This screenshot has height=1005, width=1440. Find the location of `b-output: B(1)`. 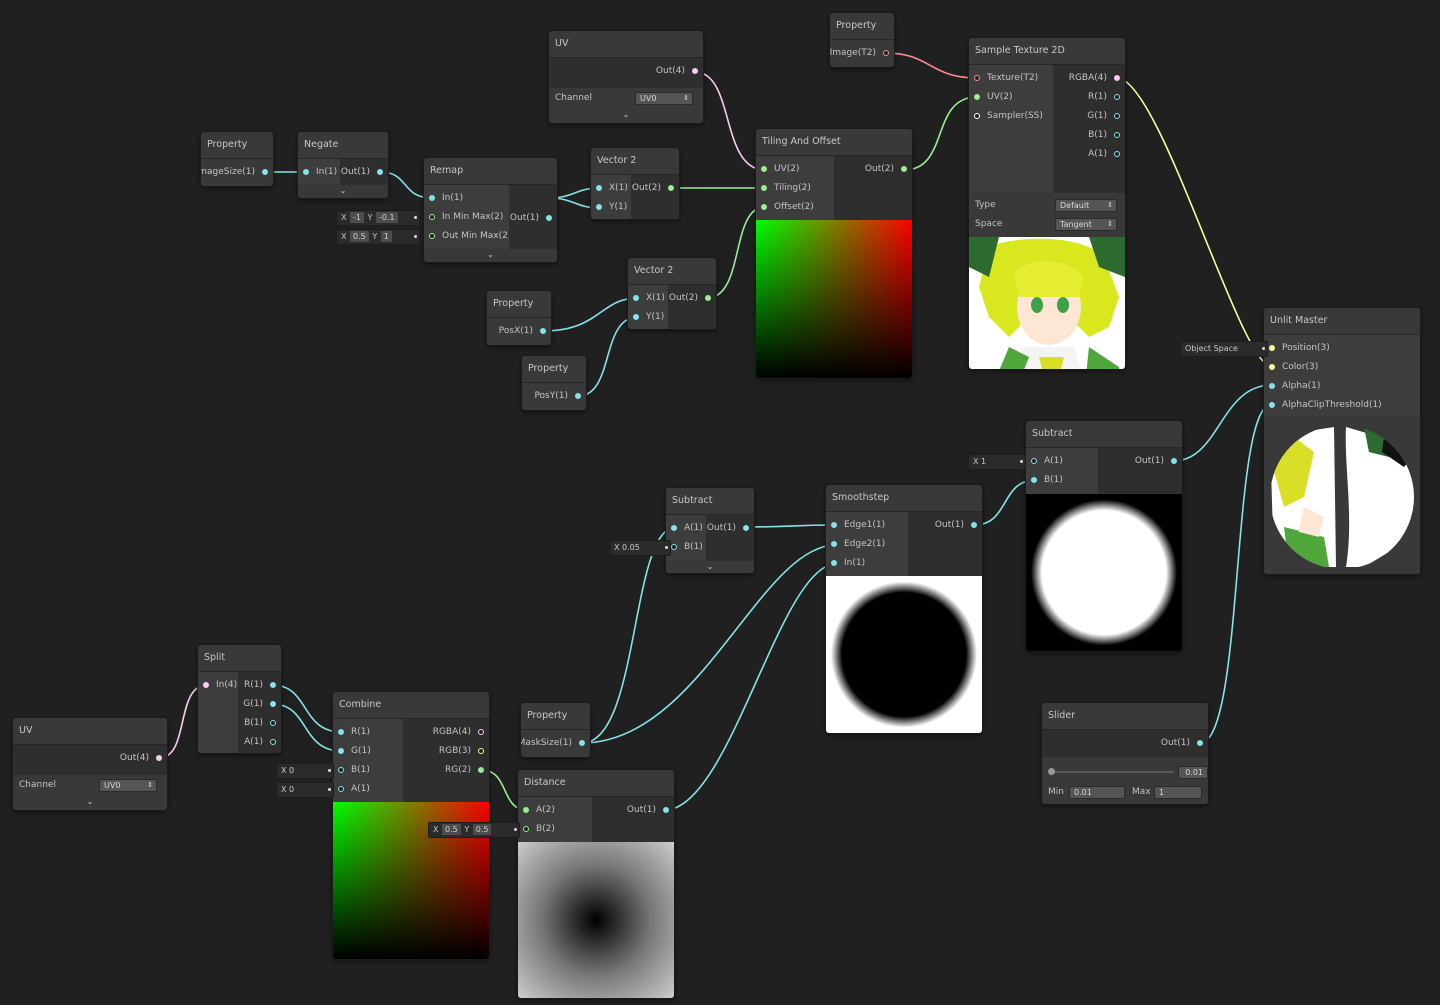

b-output: B(1) is located at coordinates (1106, 135).